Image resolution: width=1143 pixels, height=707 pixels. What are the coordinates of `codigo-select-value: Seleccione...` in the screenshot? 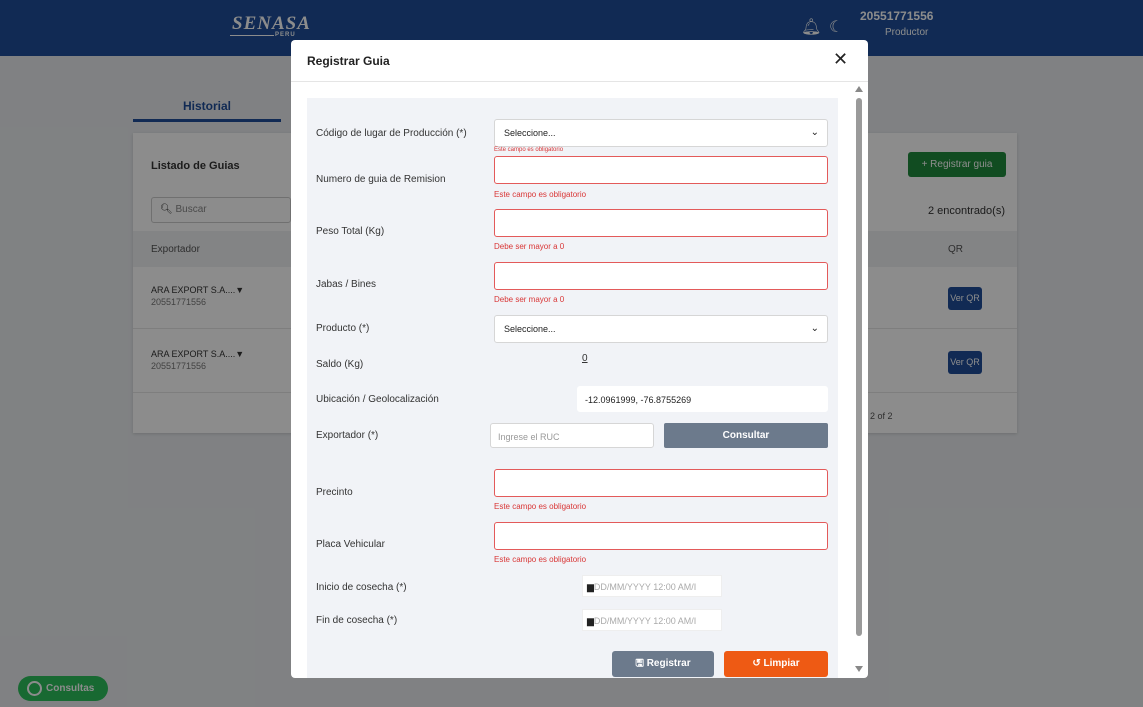 It's located at (530, 133).